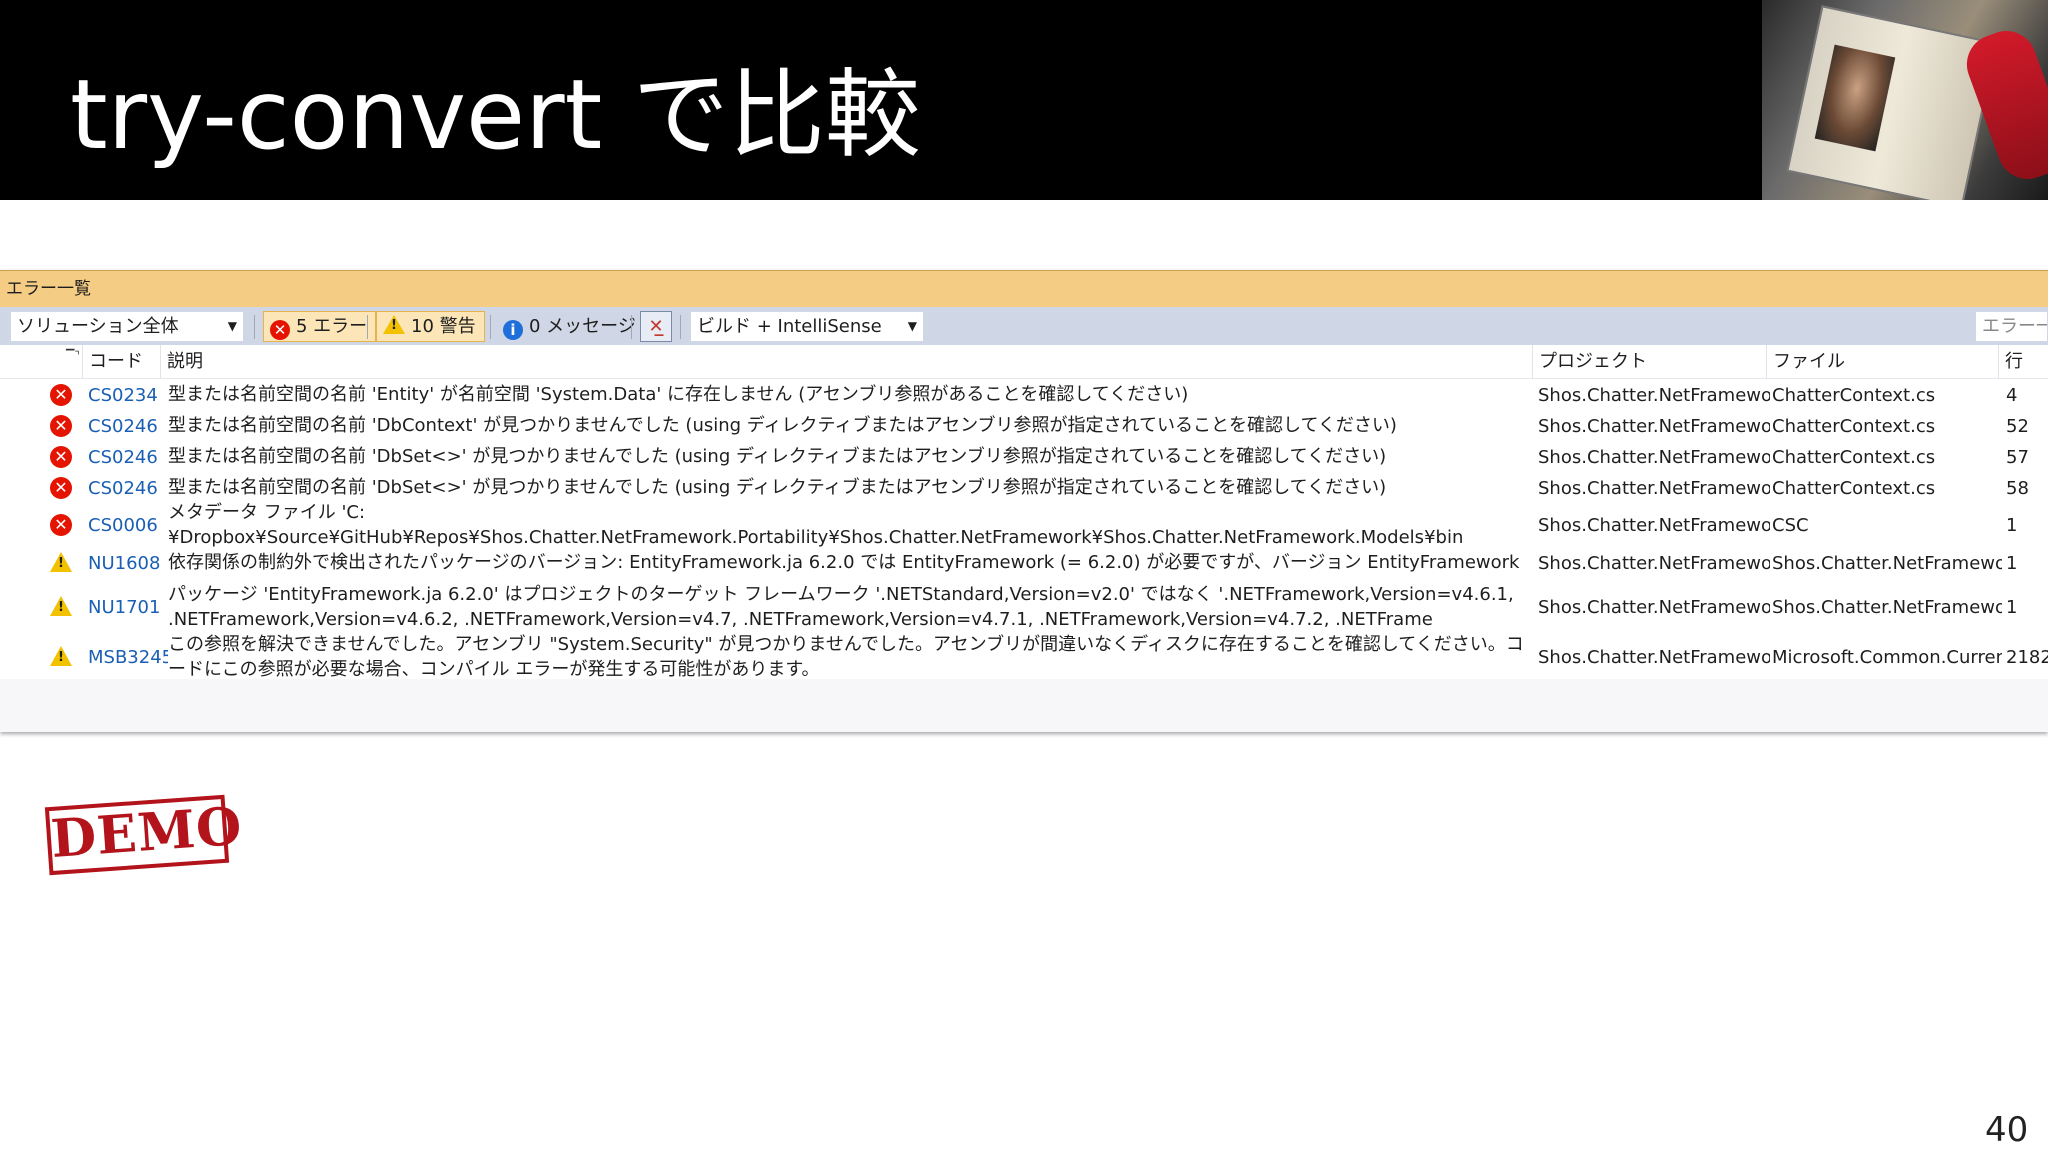 Image resolution: width=2048 pixels, height=1152 pixels. What do you see at coordinates (144, 835) in the screenshot?
I see `demo-stamp: DEMO` at bounding box center [144, 835].